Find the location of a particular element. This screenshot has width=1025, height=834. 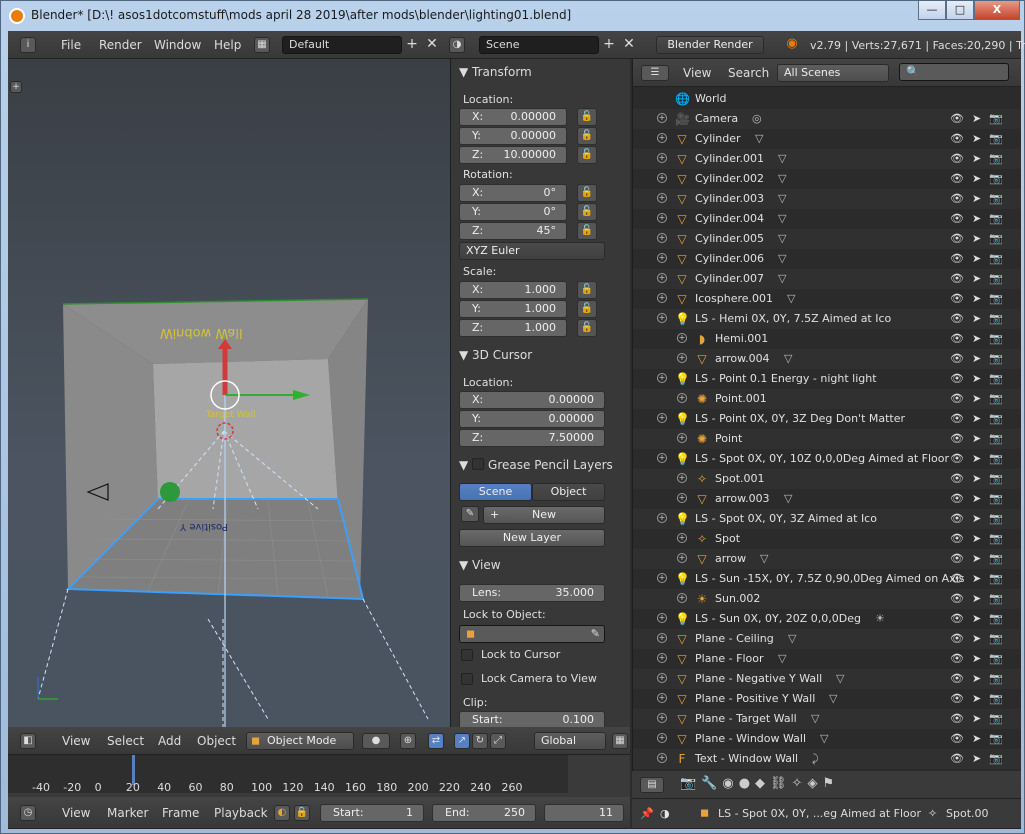

rotation-mode-select: XYZ Euler is located at coordinates (532, 251).